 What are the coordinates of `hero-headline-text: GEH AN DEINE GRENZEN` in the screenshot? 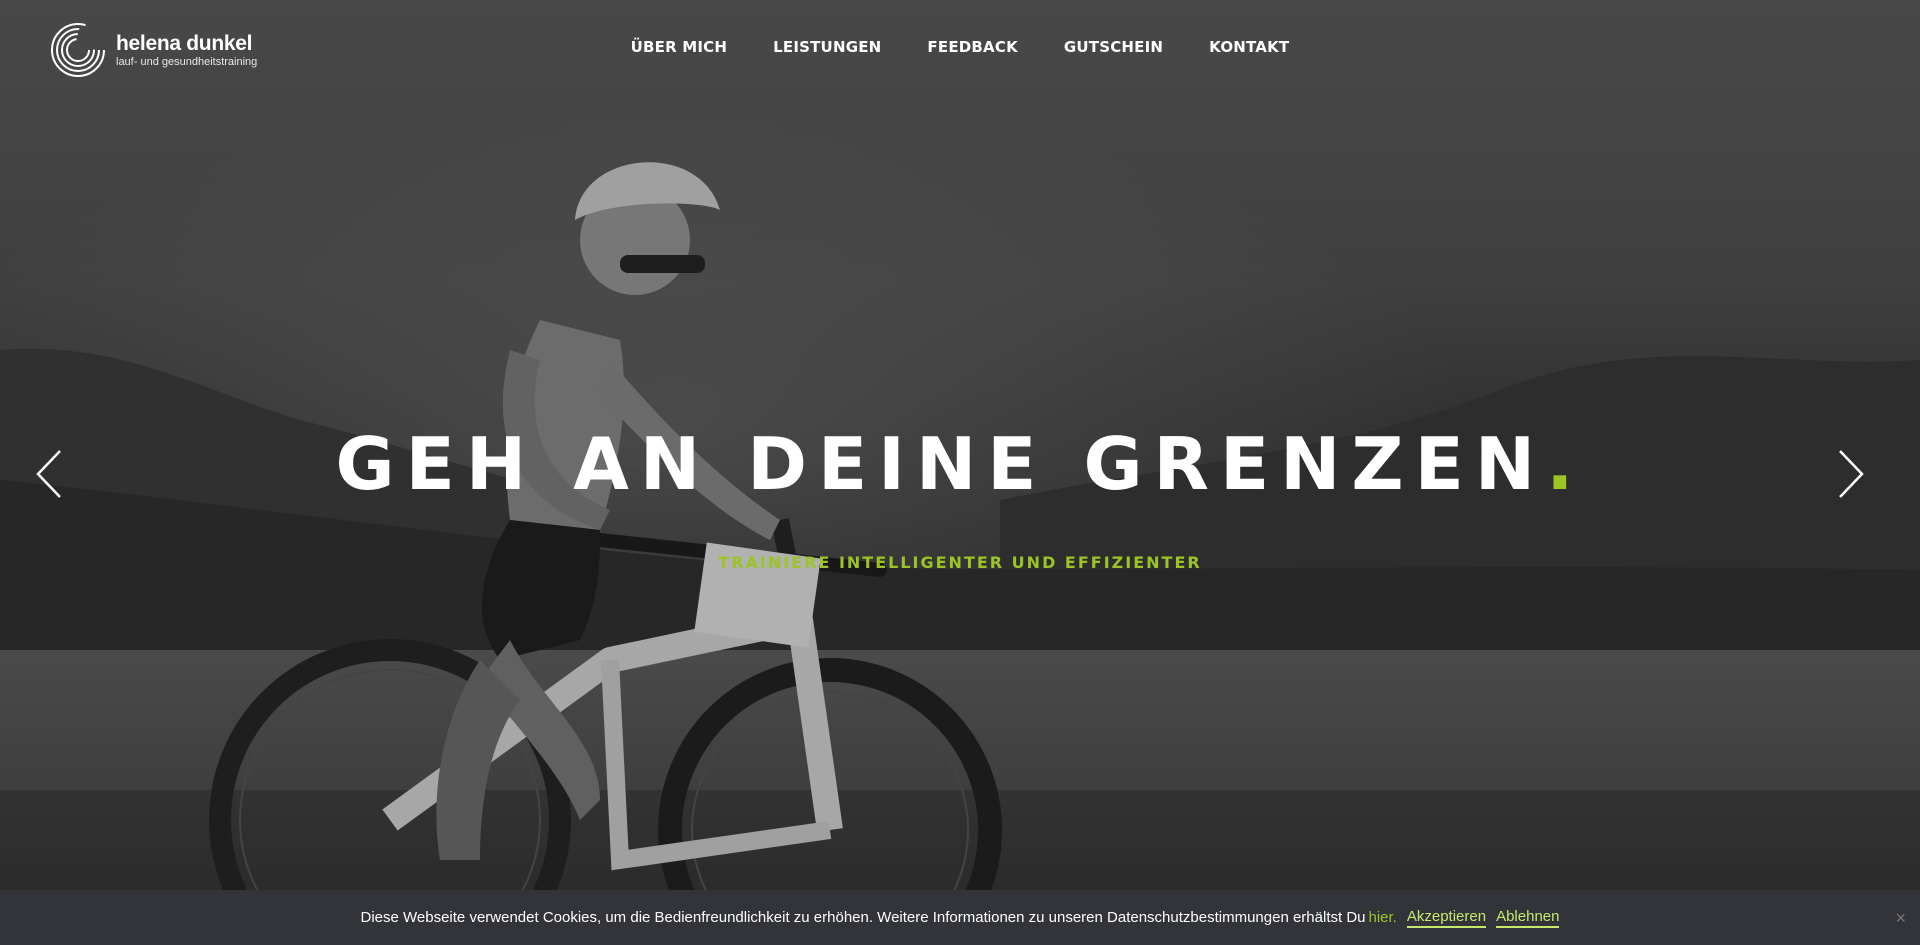 It's located at (941, 464).